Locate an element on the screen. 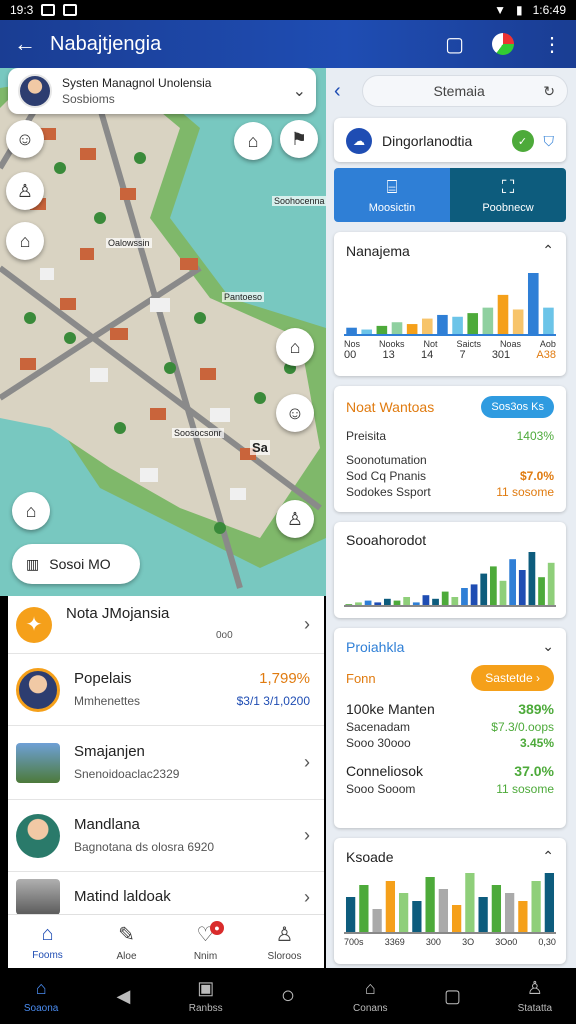 The height and width of the screenshot is (1024, 576). tab-products: ⛶ Poobnecw is located at coordinates (508, 195).